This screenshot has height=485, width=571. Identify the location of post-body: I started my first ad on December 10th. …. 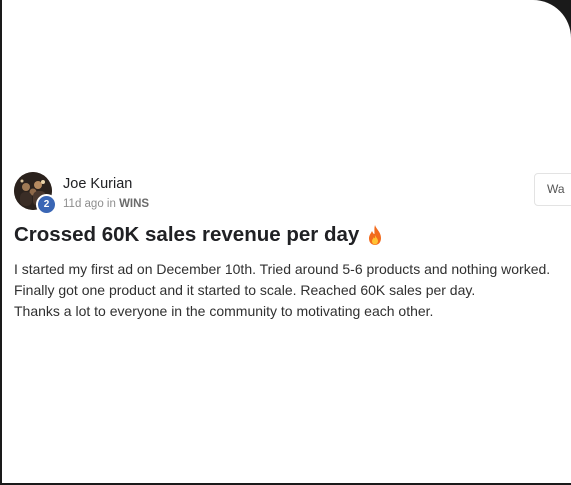
(290, 290).